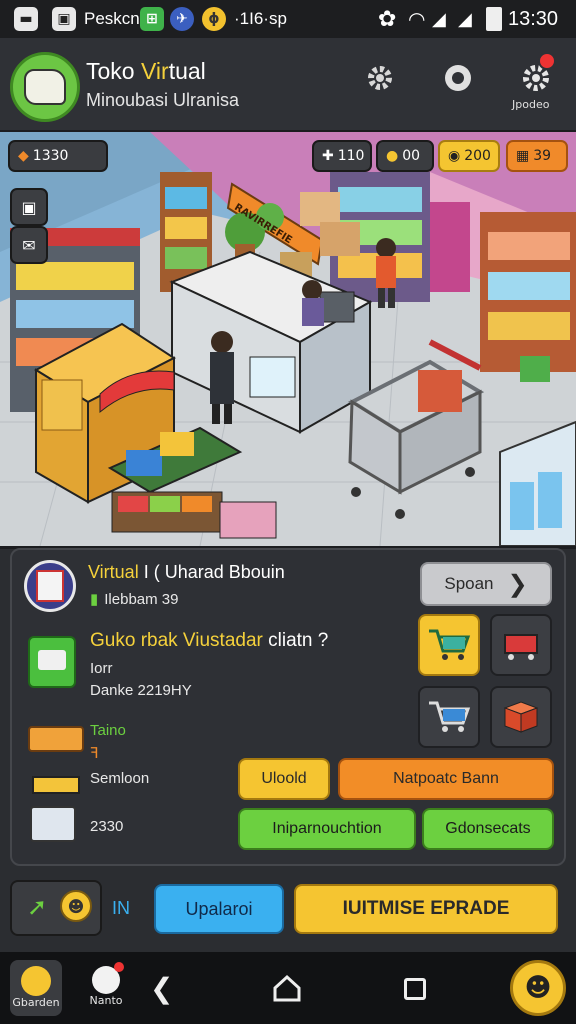 The image size is (576, 1024). Describe the element at coordinates (328, 156) in the screenshot. I see `sword-icon: ✚` at that location.